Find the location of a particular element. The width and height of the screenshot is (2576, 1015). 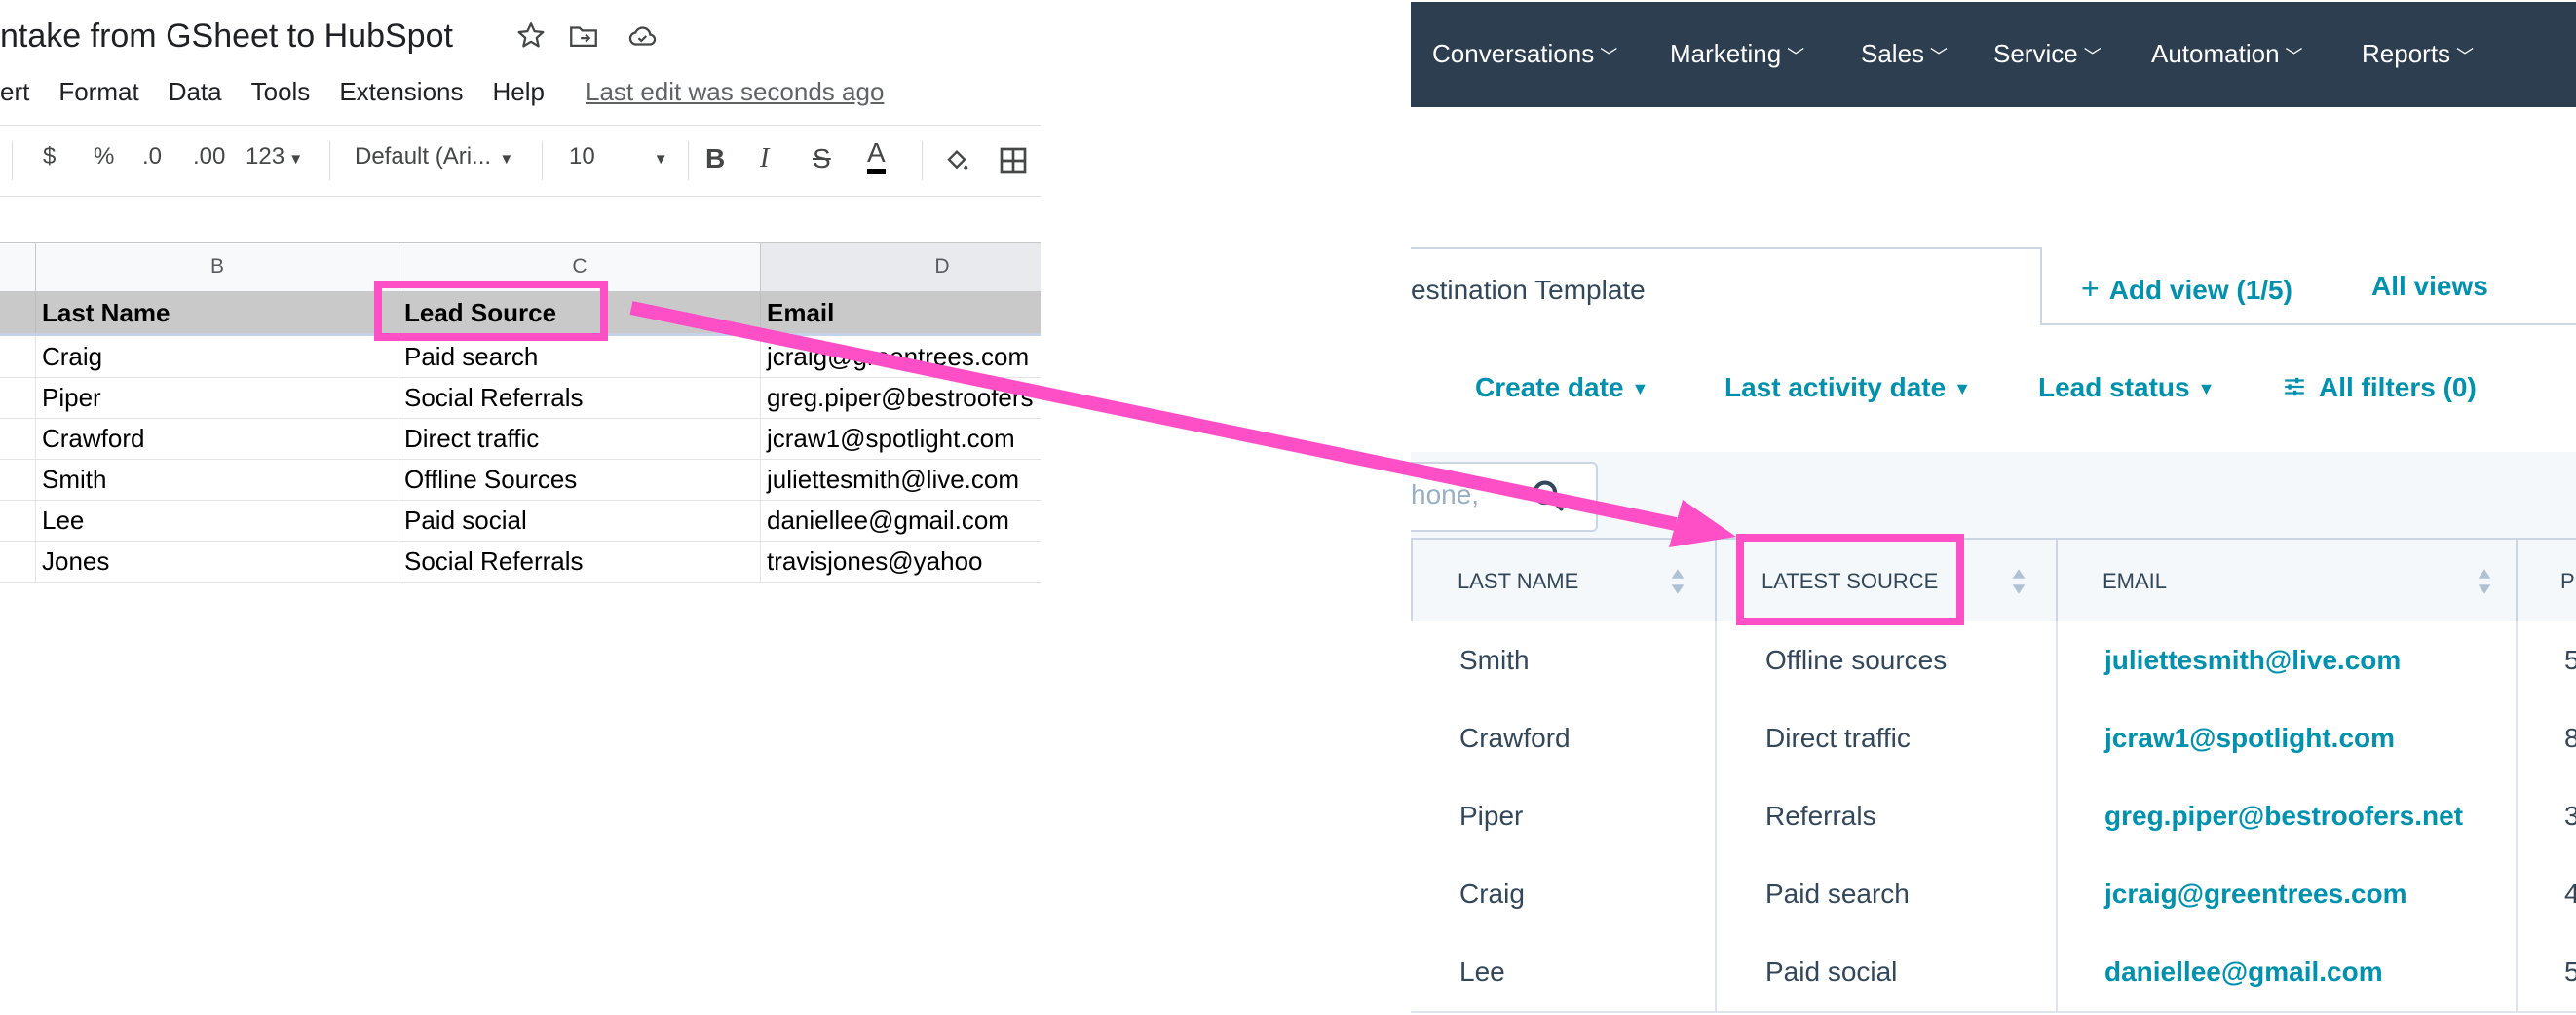

menu-format: Format is located at coordinates (98, 92).